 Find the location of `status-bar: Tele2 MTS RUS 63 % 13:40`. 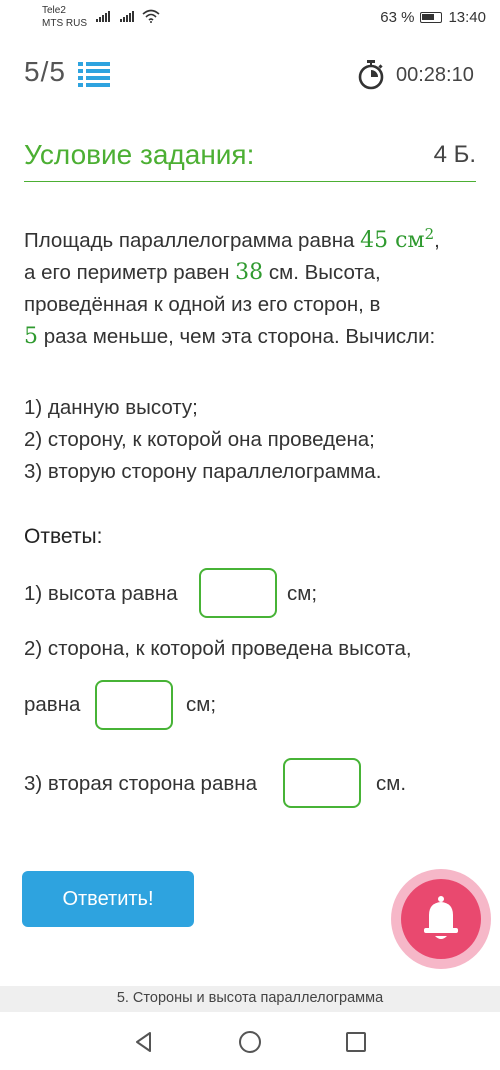

status-bar: Tele2 MTS RUS 63 % 13:40 is located at coordinates (250, 19).